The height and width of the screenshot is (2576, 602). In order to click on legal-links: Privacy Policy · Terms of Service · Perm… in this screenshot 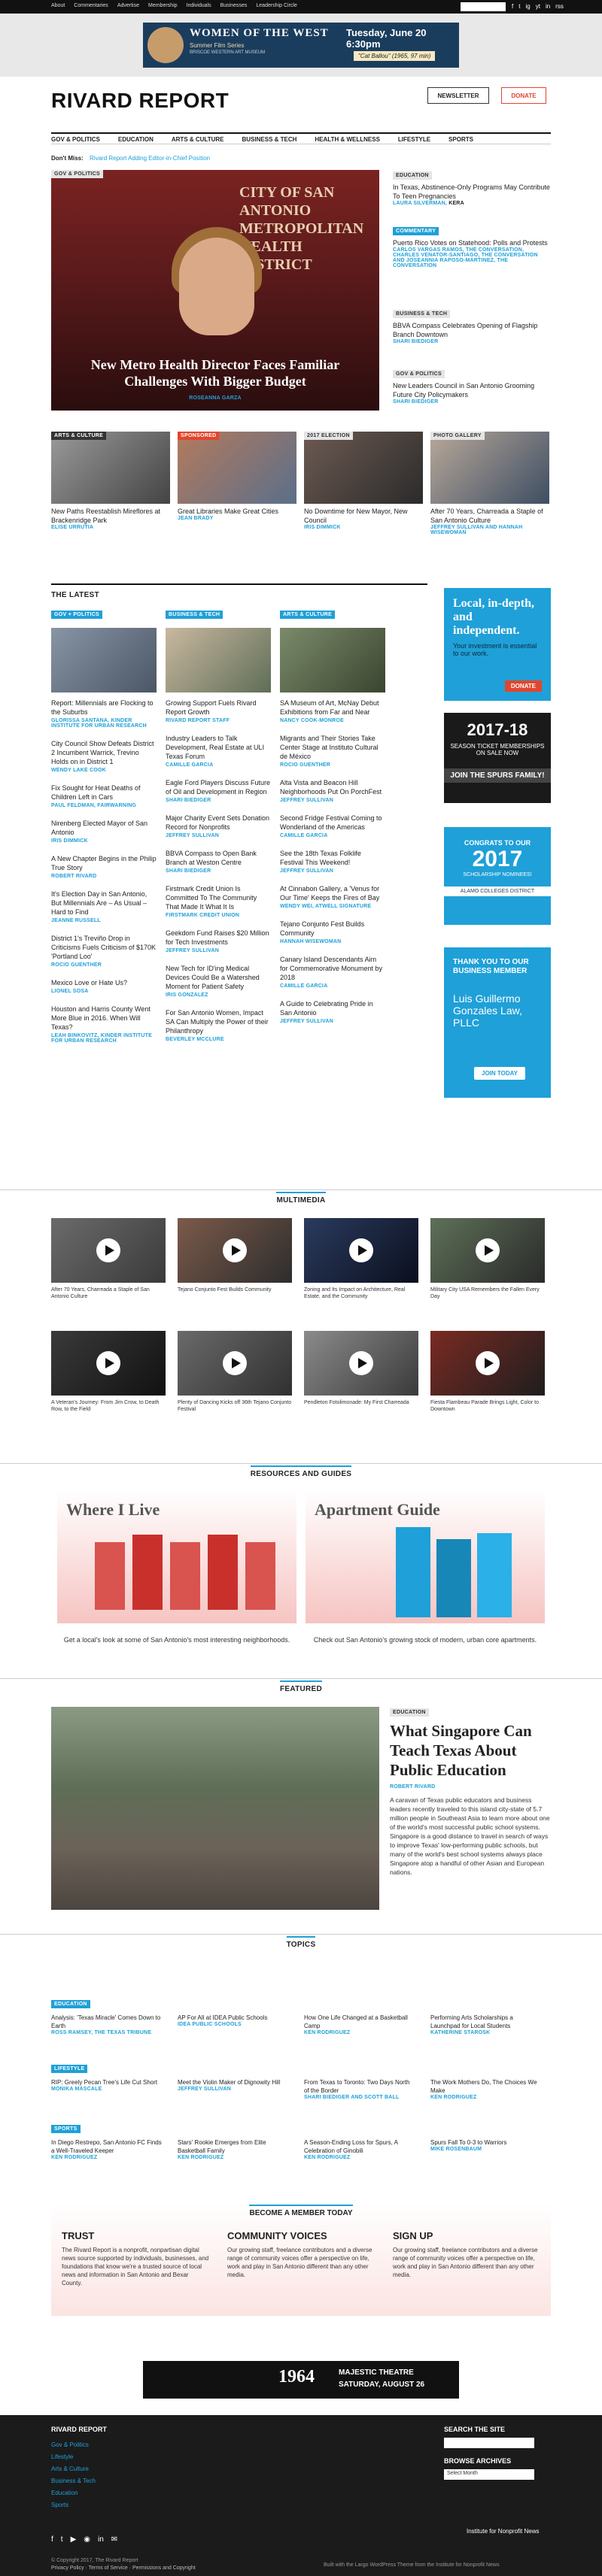, I will do `click(123, 2568)`.